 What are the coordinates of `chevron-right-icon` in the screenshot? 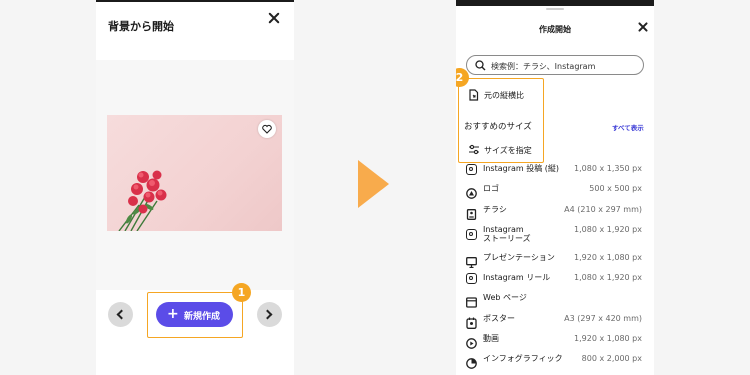 It's located at (267, 314).